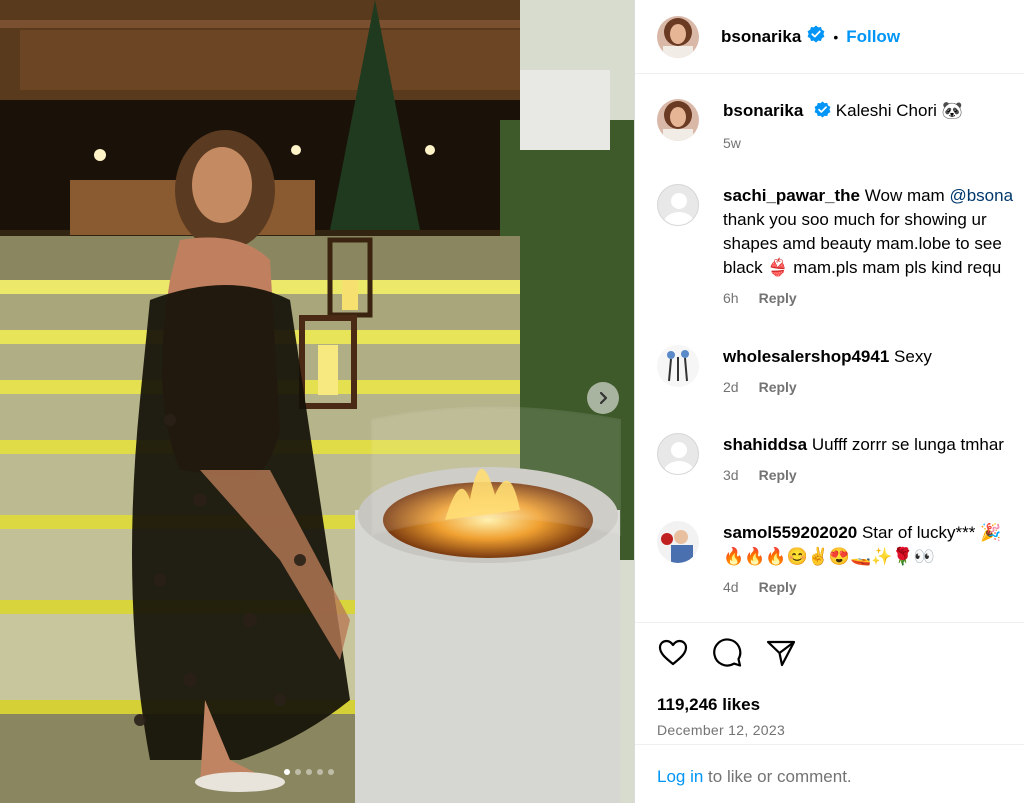 The width and height of the screenshot is (1024, 803). I want to click on comment-username: sachi_pawar_the, so click(791, 195).